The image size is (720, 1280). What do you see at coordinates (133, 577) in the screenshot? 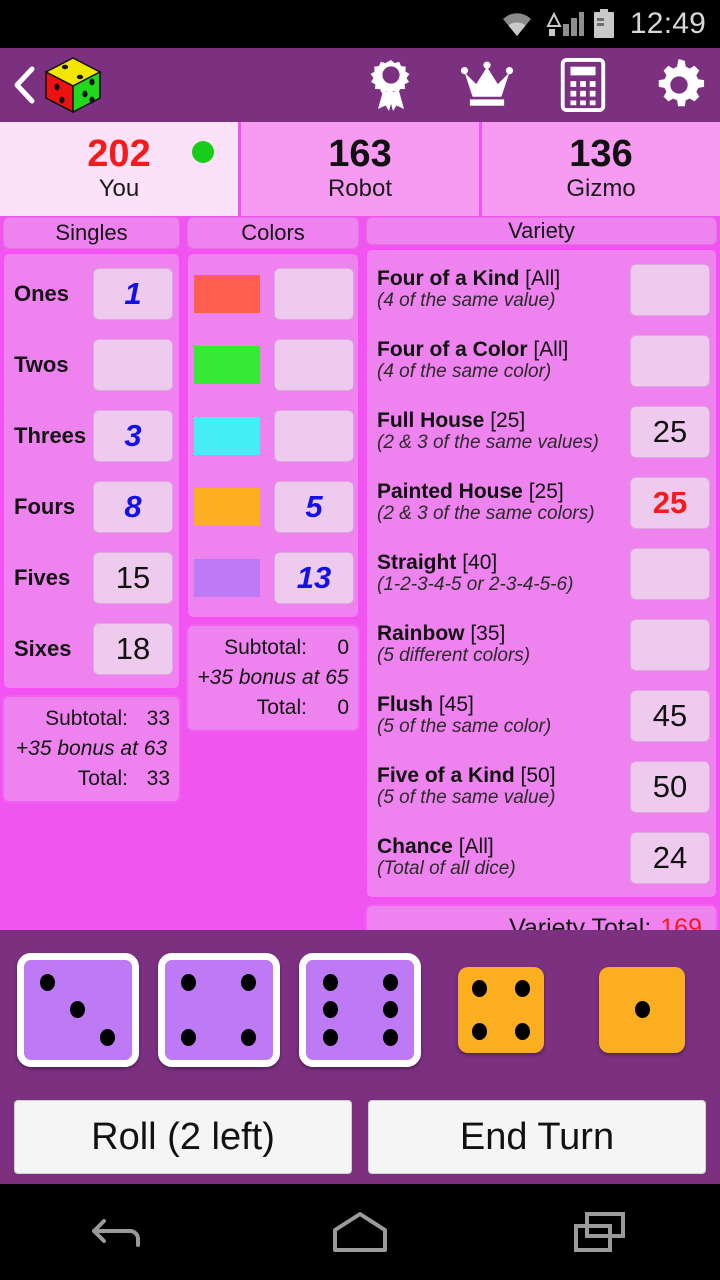
I see `singles-score-box: 15` at bounding box center [133, 577].